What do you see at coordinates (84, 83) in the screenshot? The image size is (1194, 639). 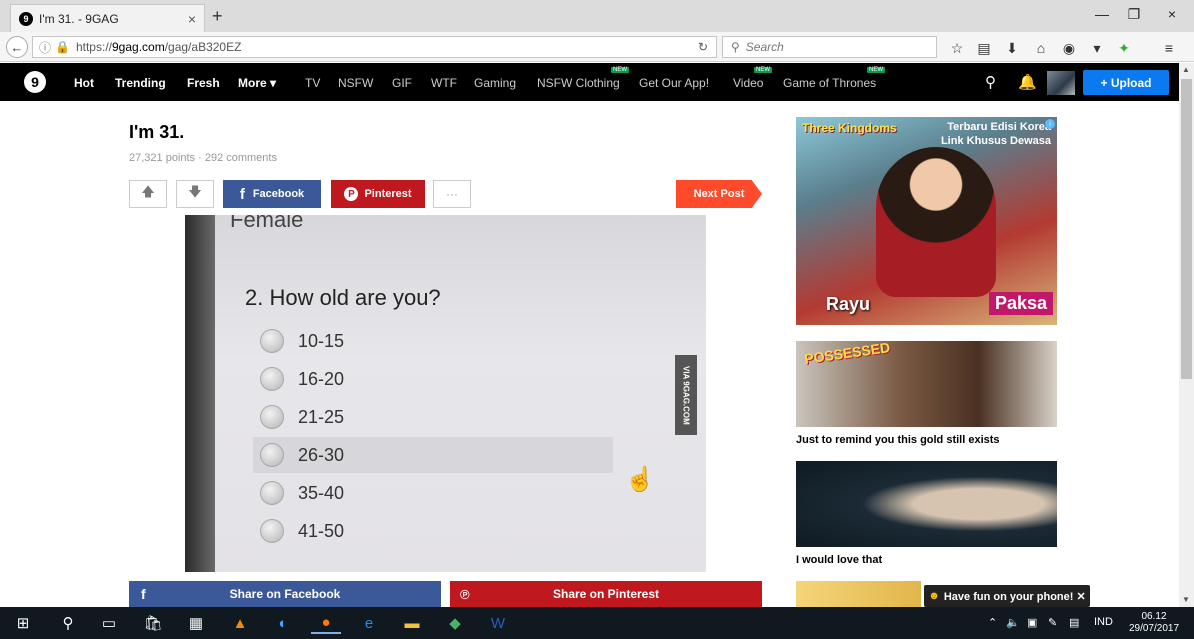 I see `nav-hot: Hot` at bounding box center [84, 83].